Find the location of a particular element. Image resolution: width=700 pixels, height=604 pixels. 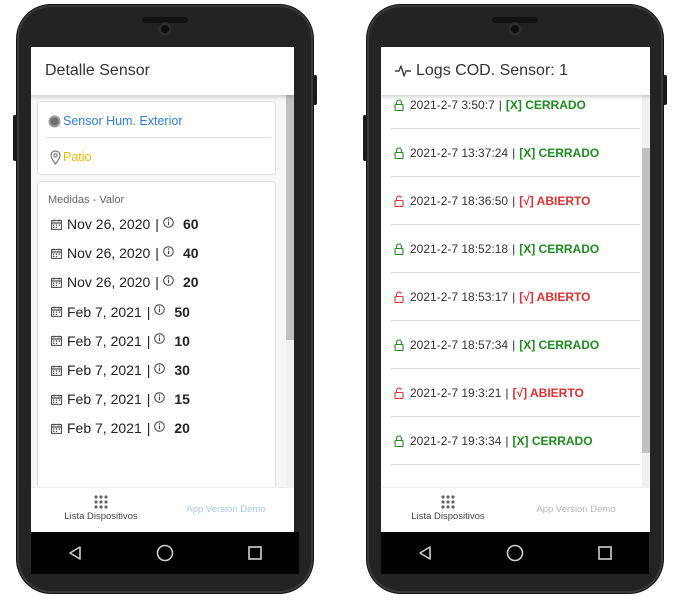

app-bar: Detalle Sensor is located at coordinates (162, 71).